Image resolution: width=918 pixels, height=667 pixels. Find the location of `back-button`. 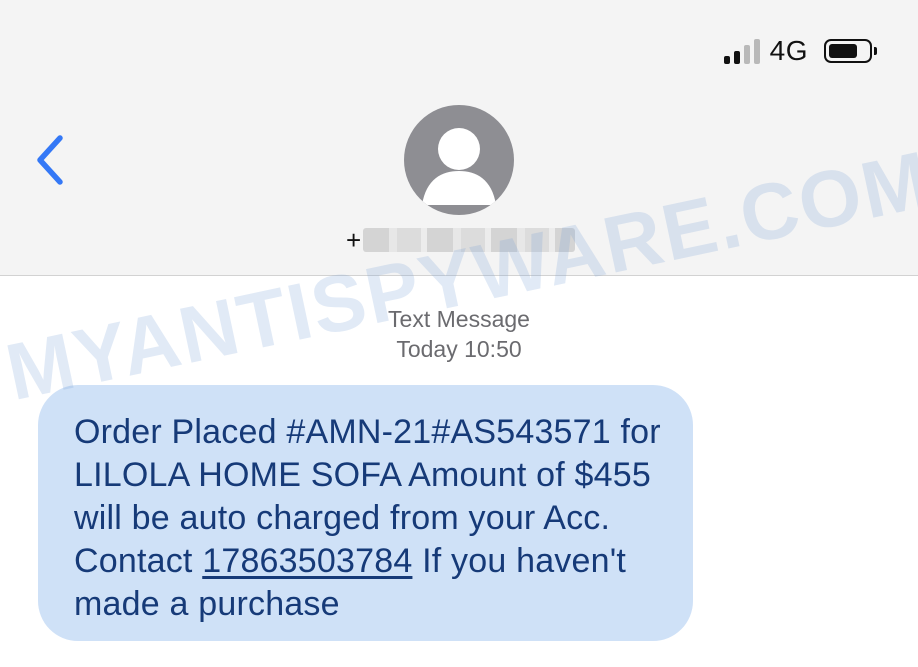

back-button is located at coordinates (50, 160).